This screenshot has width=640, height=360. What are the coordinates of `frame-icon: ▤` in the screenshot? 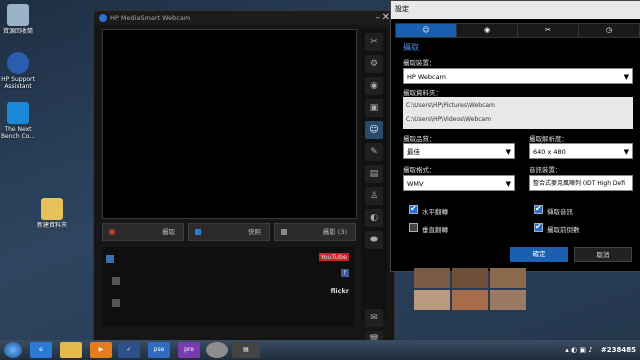 It's located at (374, 174).